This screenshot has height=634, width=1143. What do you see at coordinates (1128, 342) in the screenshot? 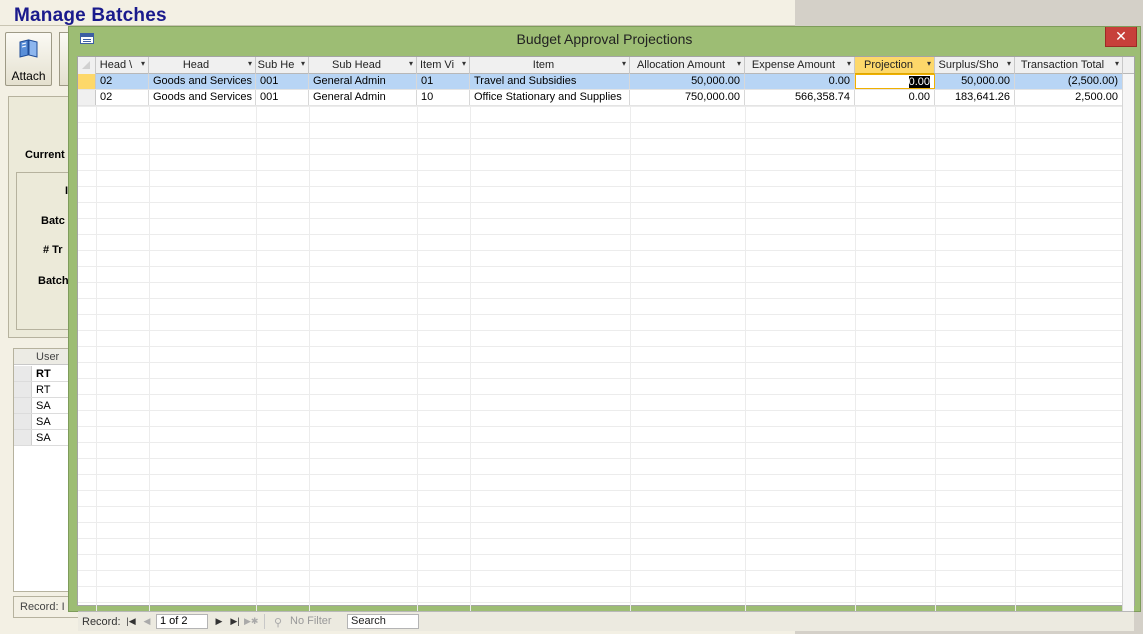
I see `vertical-scrollbar` at bounding box center [1128, 342].